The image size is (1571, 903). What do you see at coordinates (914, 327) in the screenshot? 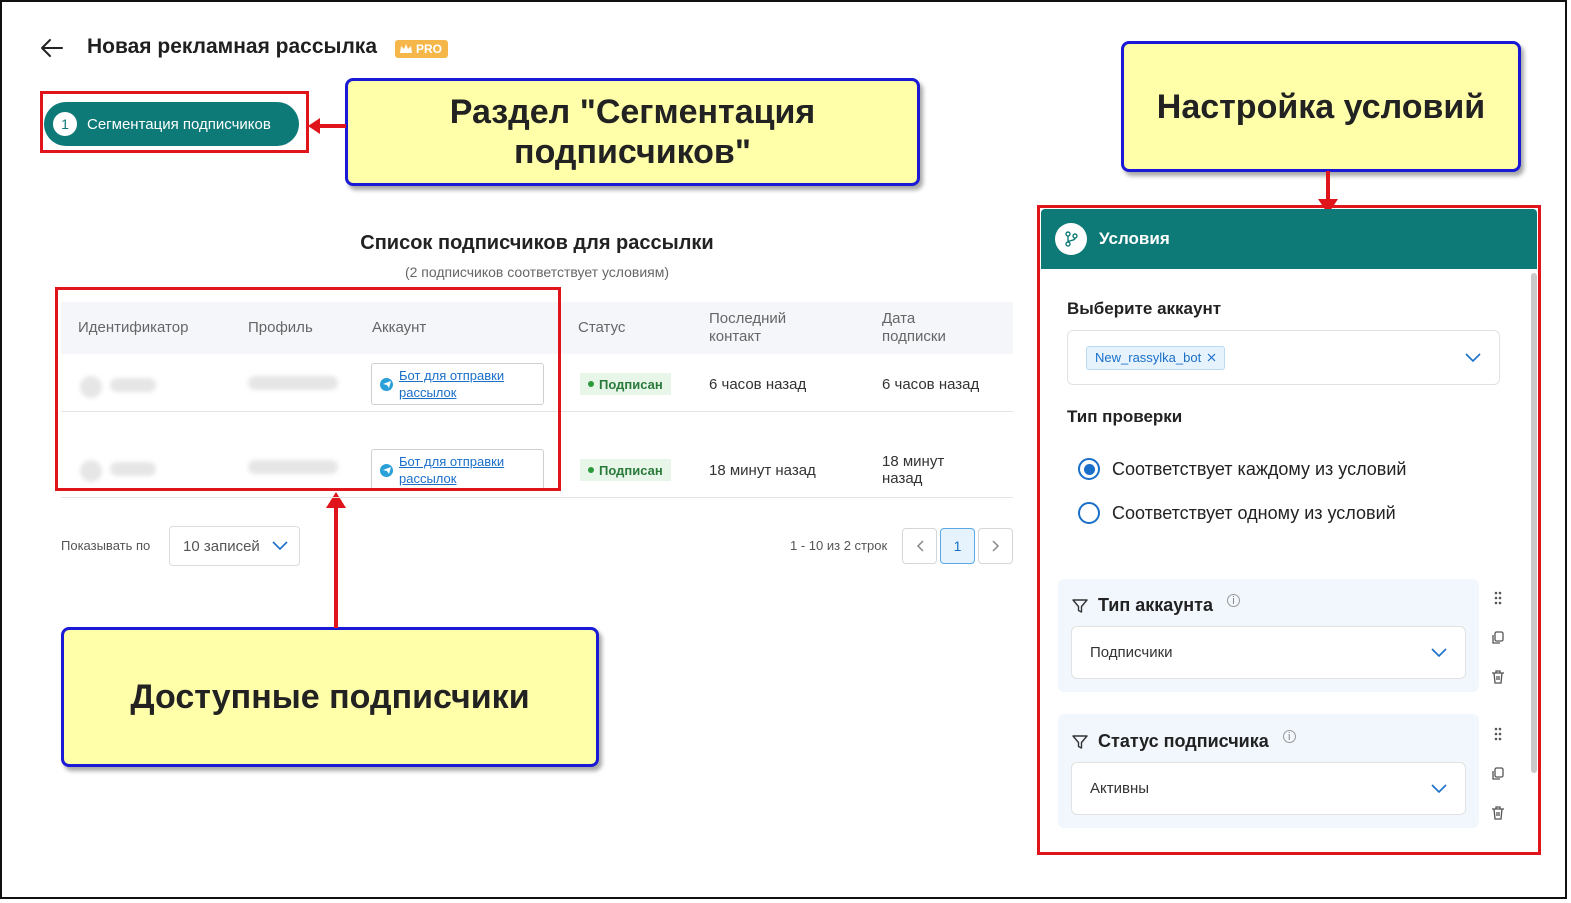
I see `column-header-subscribed: Дата подписки` at bounding box center [914, 327].